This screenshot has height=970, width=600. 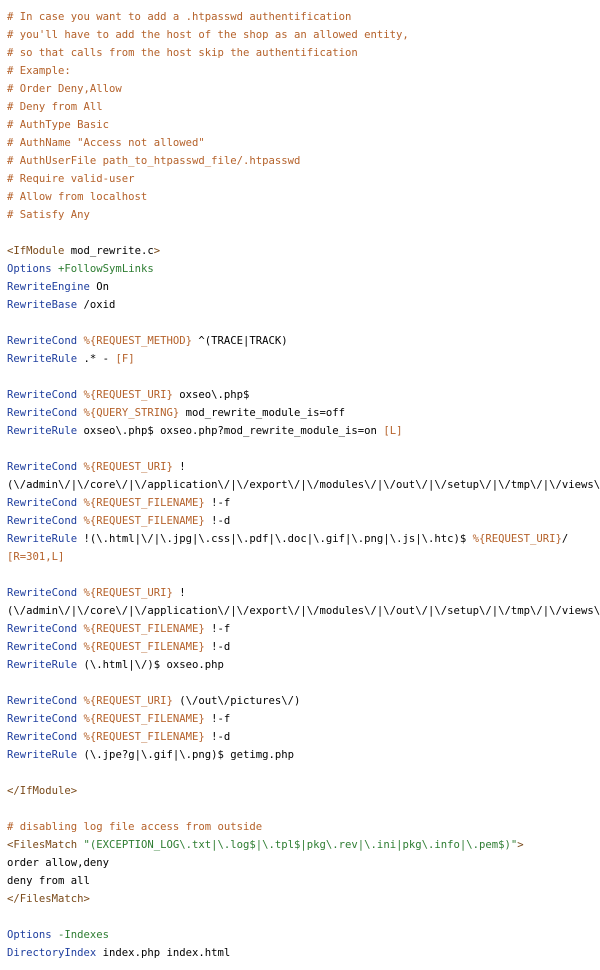 I want to click on code-token-plain: (\/out\/pictures\/), so click(x=236, y=701).